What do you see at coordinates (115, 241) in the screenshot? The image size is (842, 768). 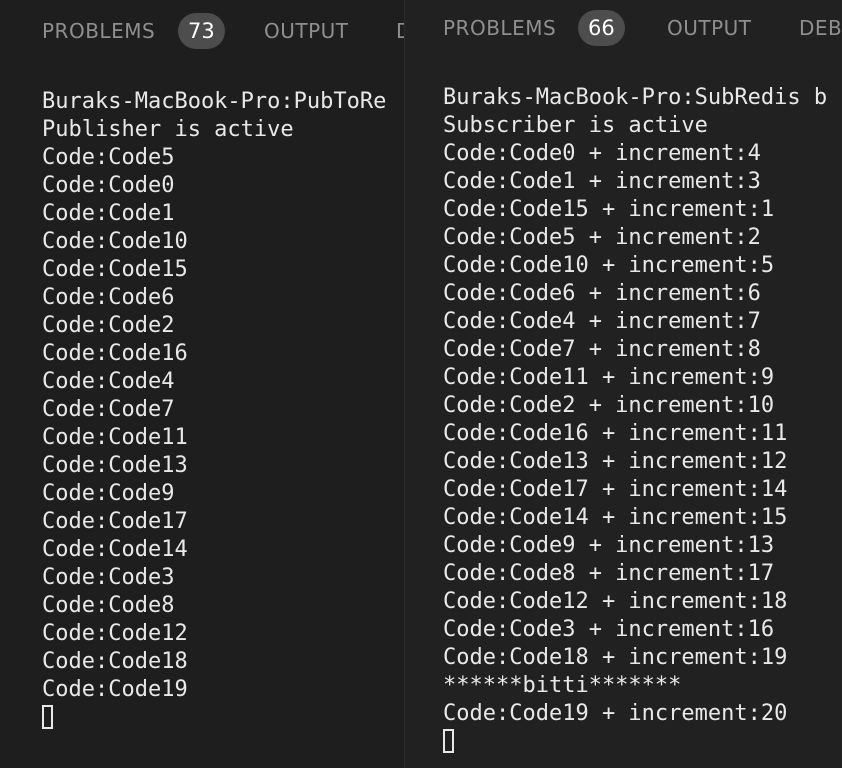 I see `terminal-line: Code:Code10` at bounding box center [115, 241].